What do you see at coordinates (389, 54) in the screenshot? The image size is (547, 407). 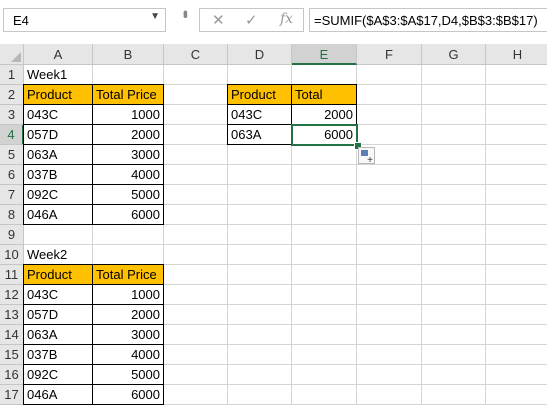 I see `column-header-f: F` at bounding box center [389, 54].